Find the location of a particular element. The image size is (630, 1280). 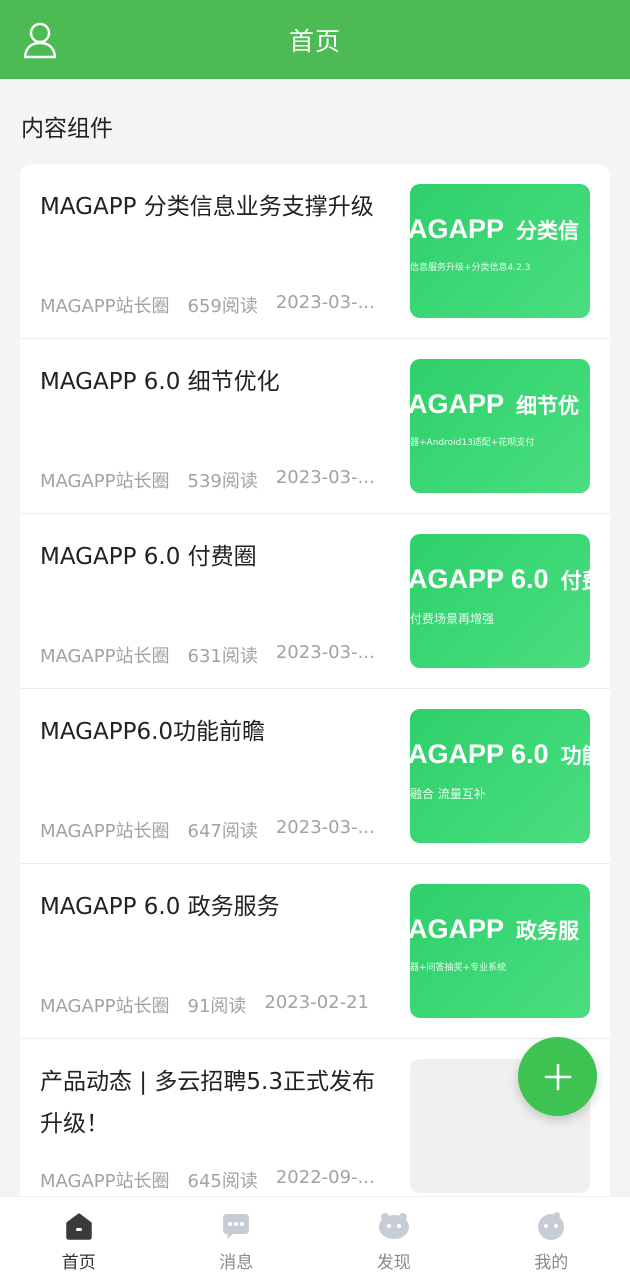

add-button is located at coordinates (557, 1076).